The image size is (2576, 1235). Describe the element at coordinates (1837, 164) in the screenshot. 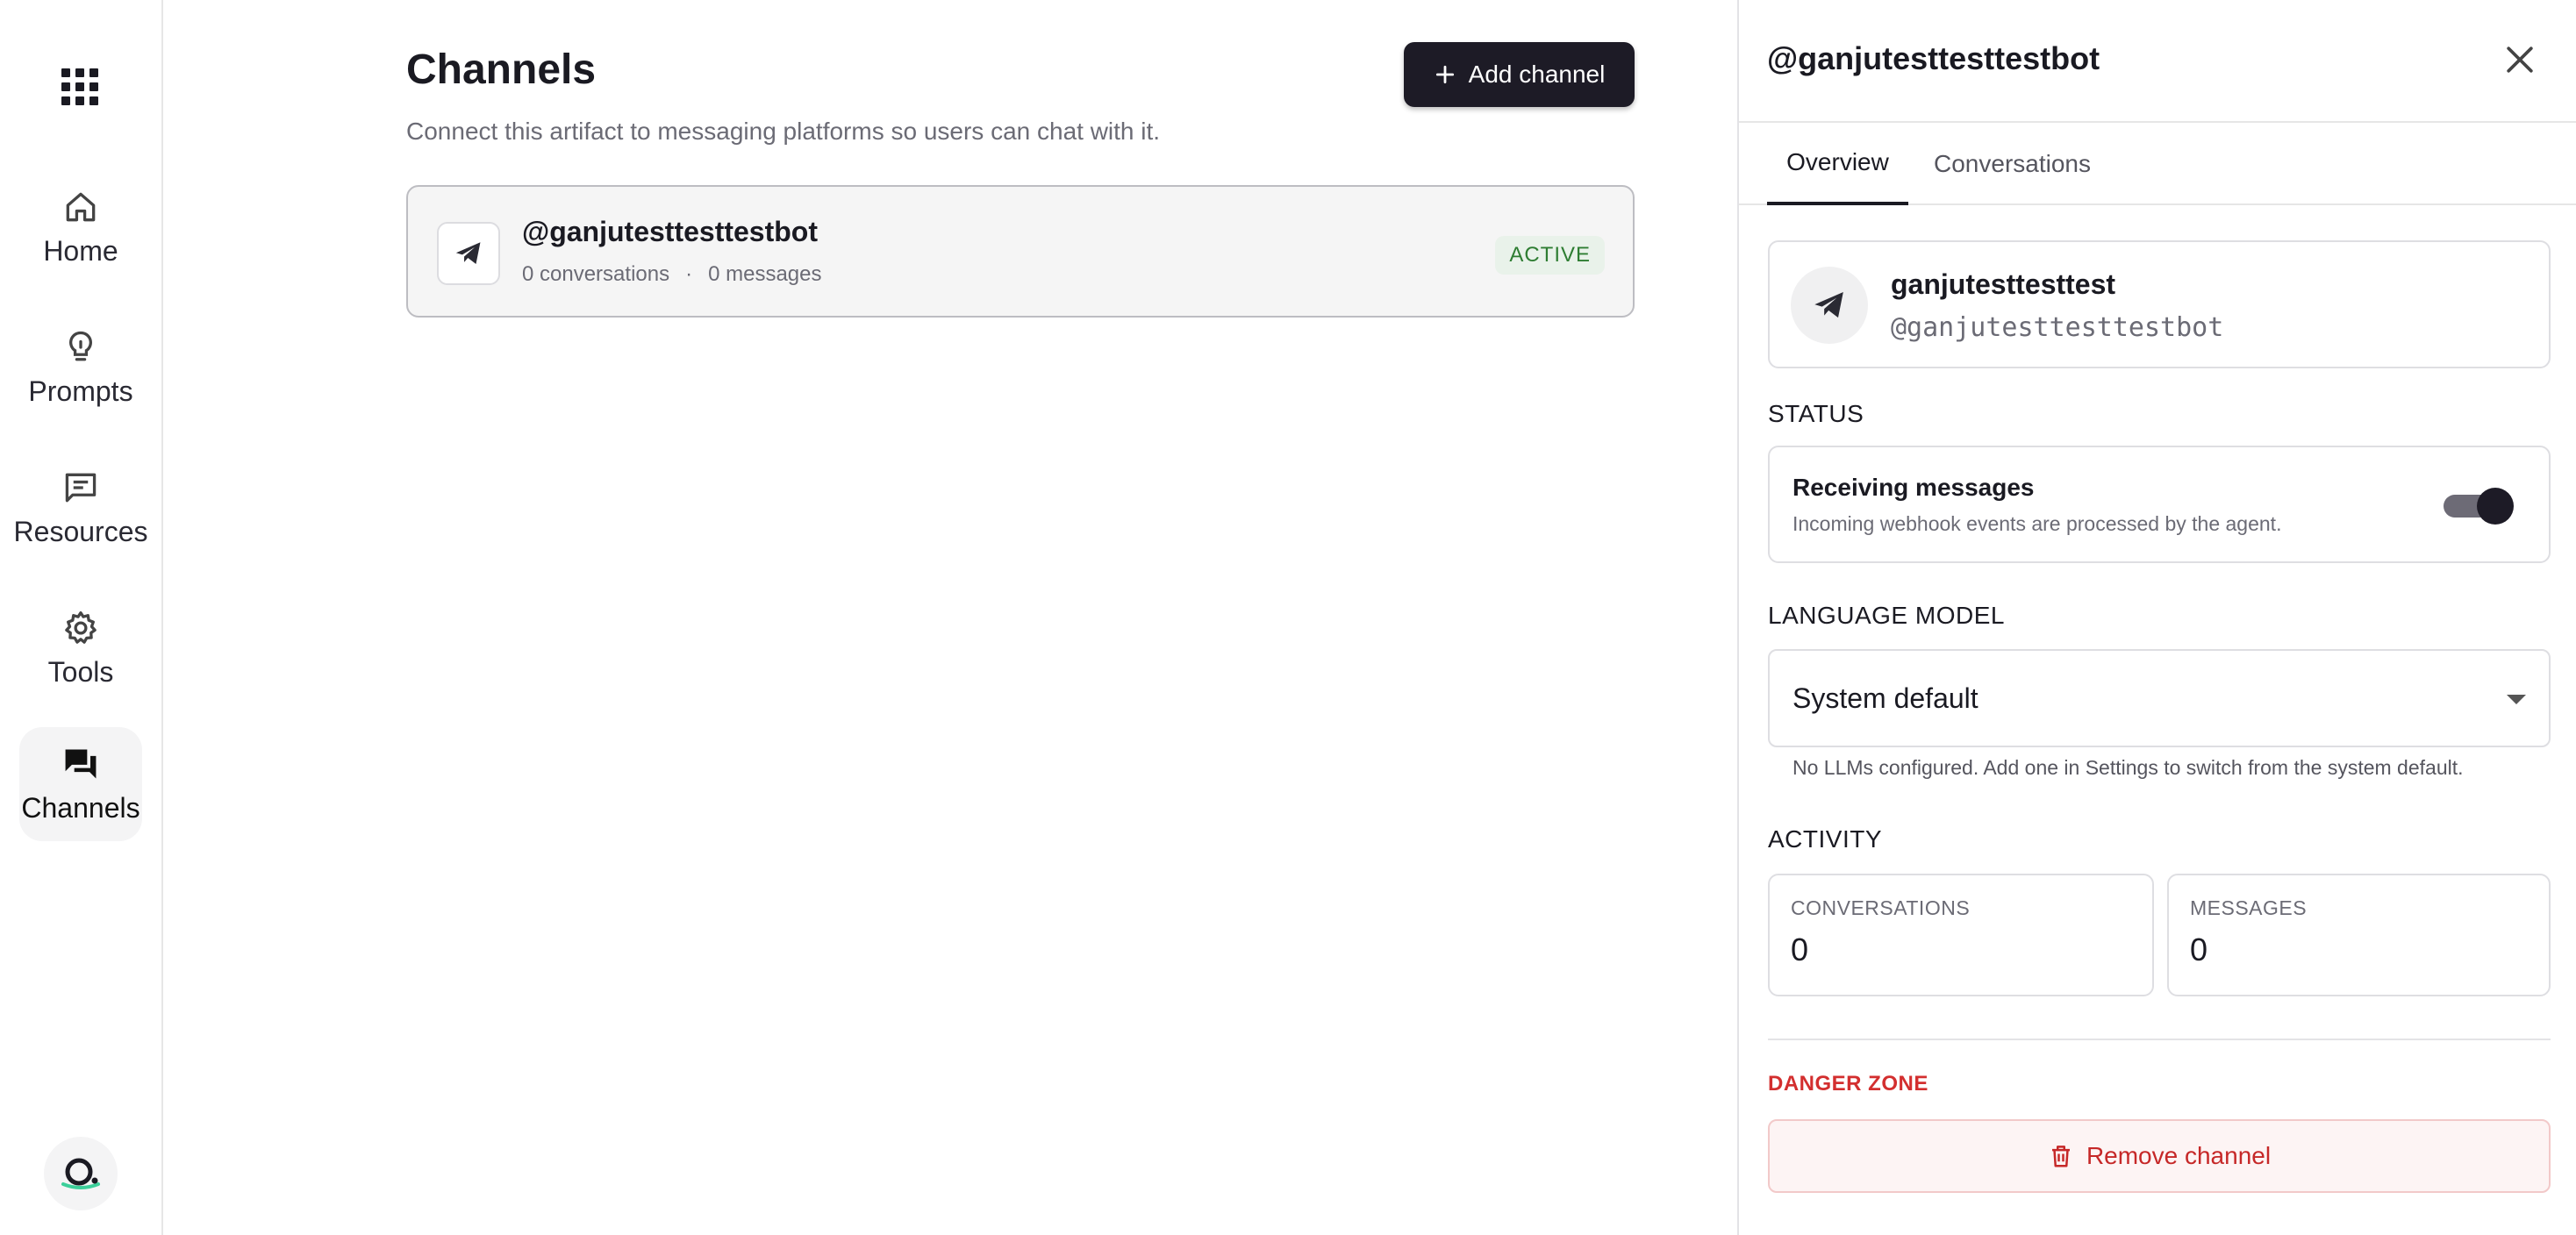

I see `tab-overview: Overview` at that location.